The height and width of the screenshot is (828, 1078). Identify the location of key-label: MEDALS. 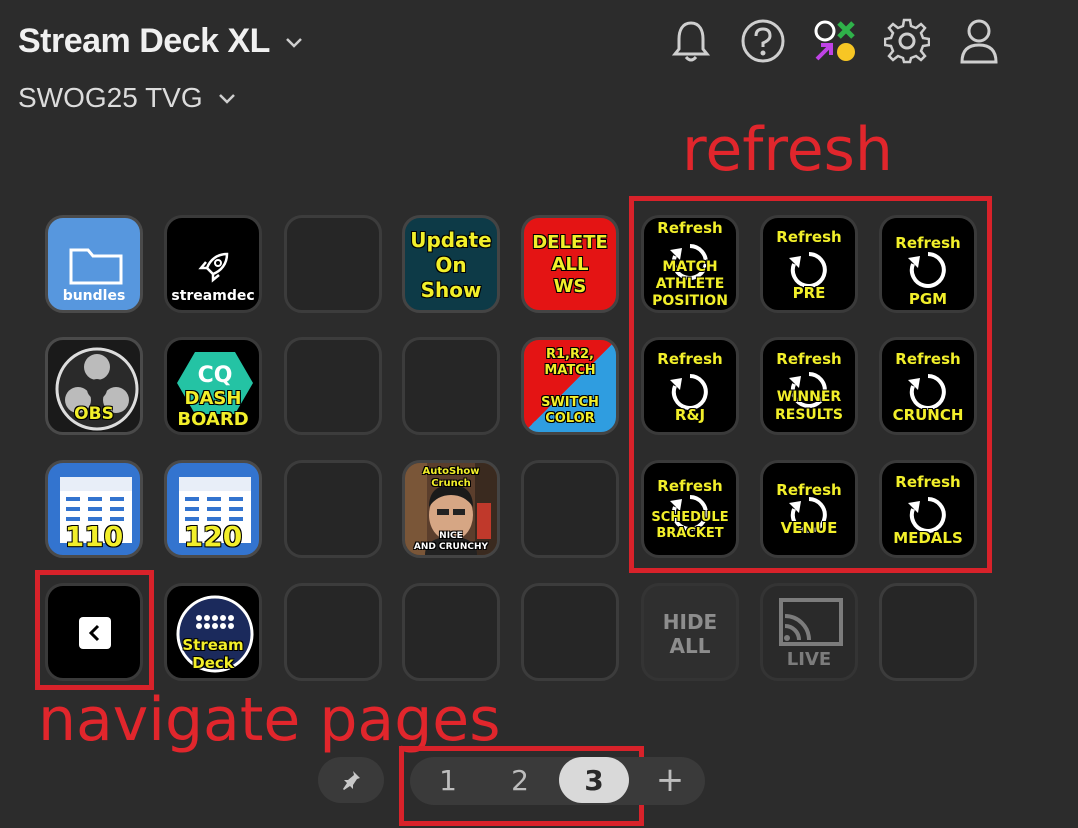
(928, 538).